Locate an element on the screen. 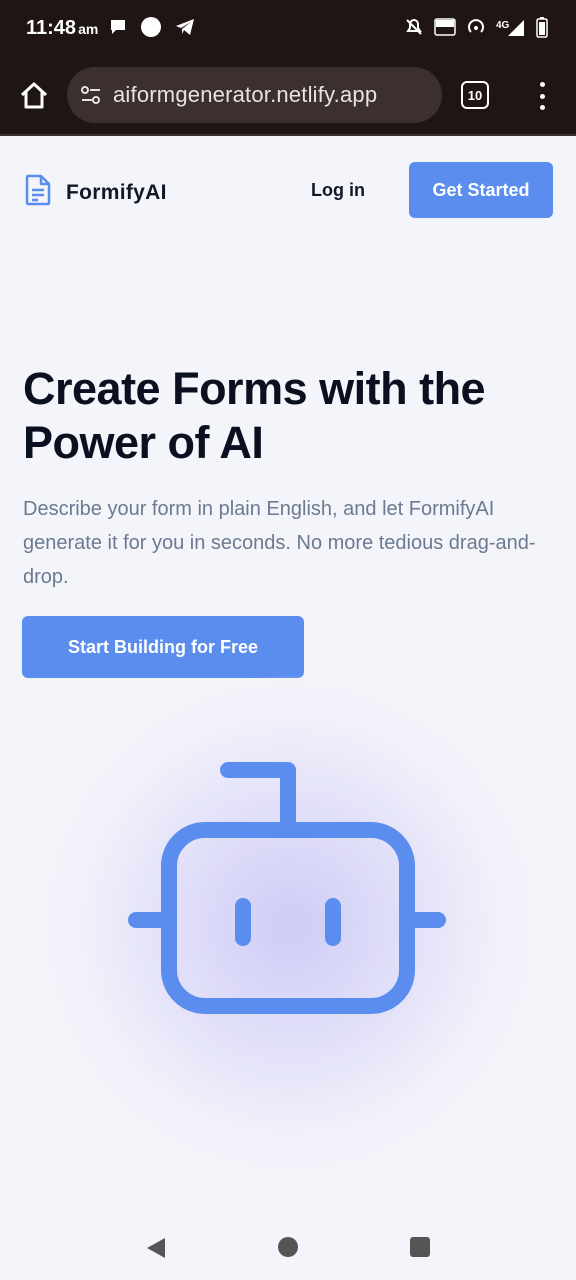 Image resolution: width=576 pixels, height=1280 pixels. home-icon is located at coordinates (34, 96).